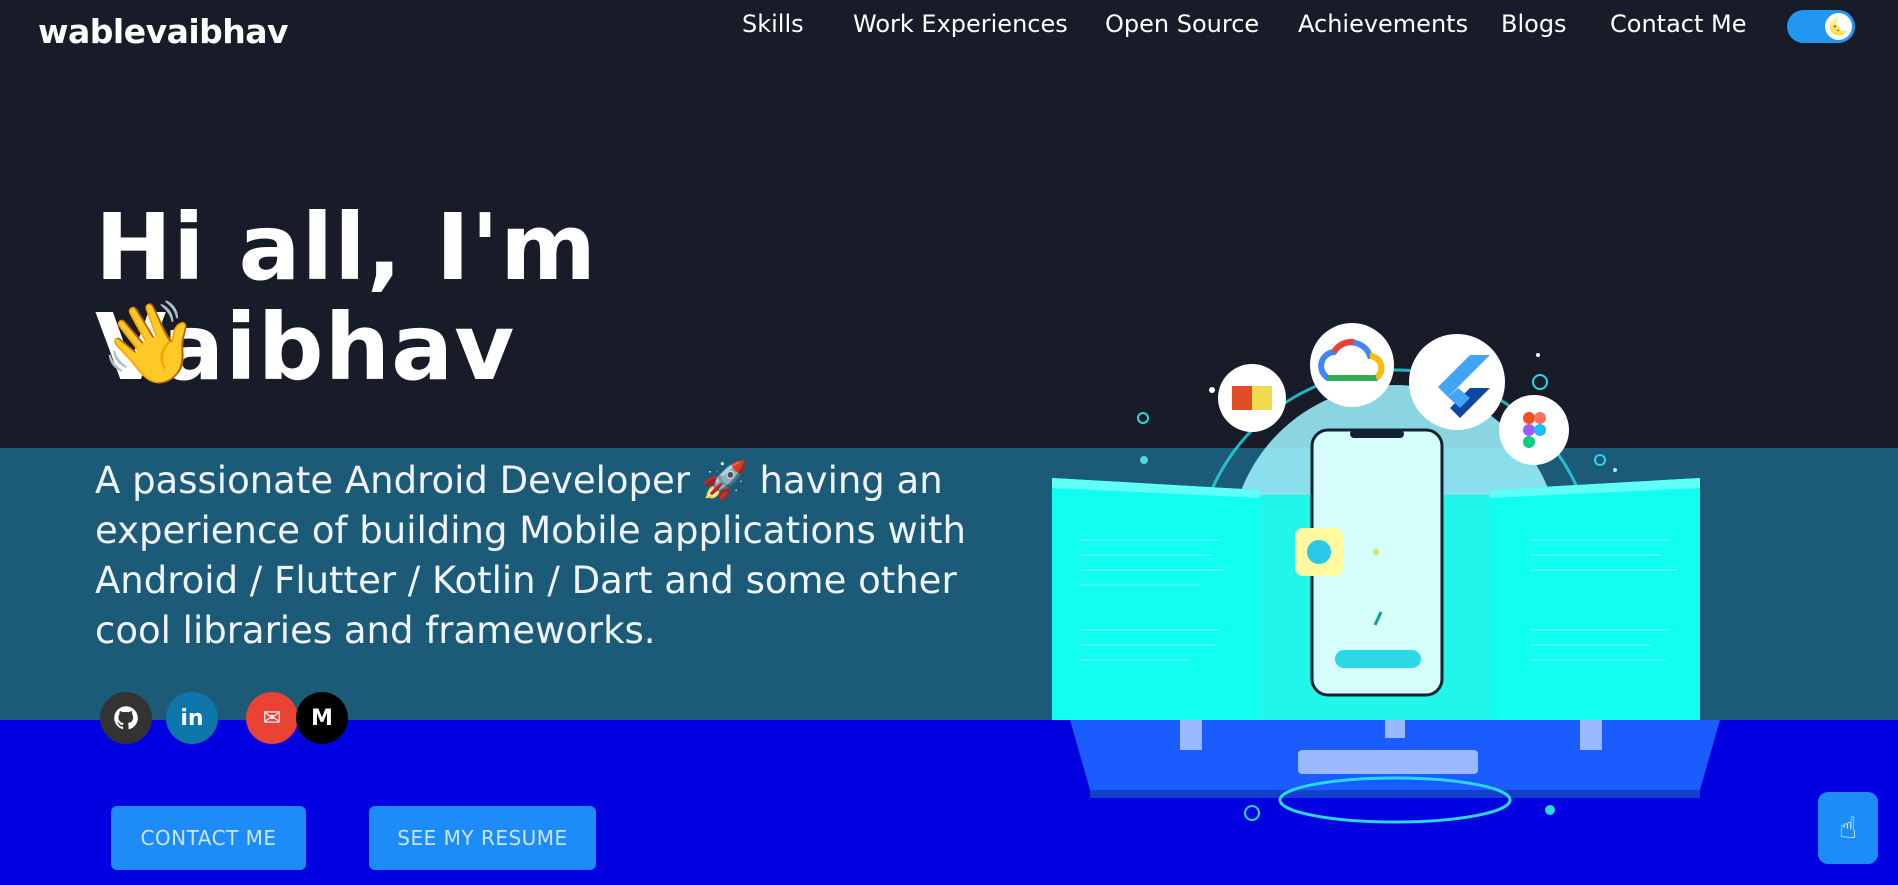 Image resolution: width=1898 pixels, height=885 pixels. Describe the element at coordinates (773, 24) in the screenshot. I see `nav-link-skills: Skills` at that location.